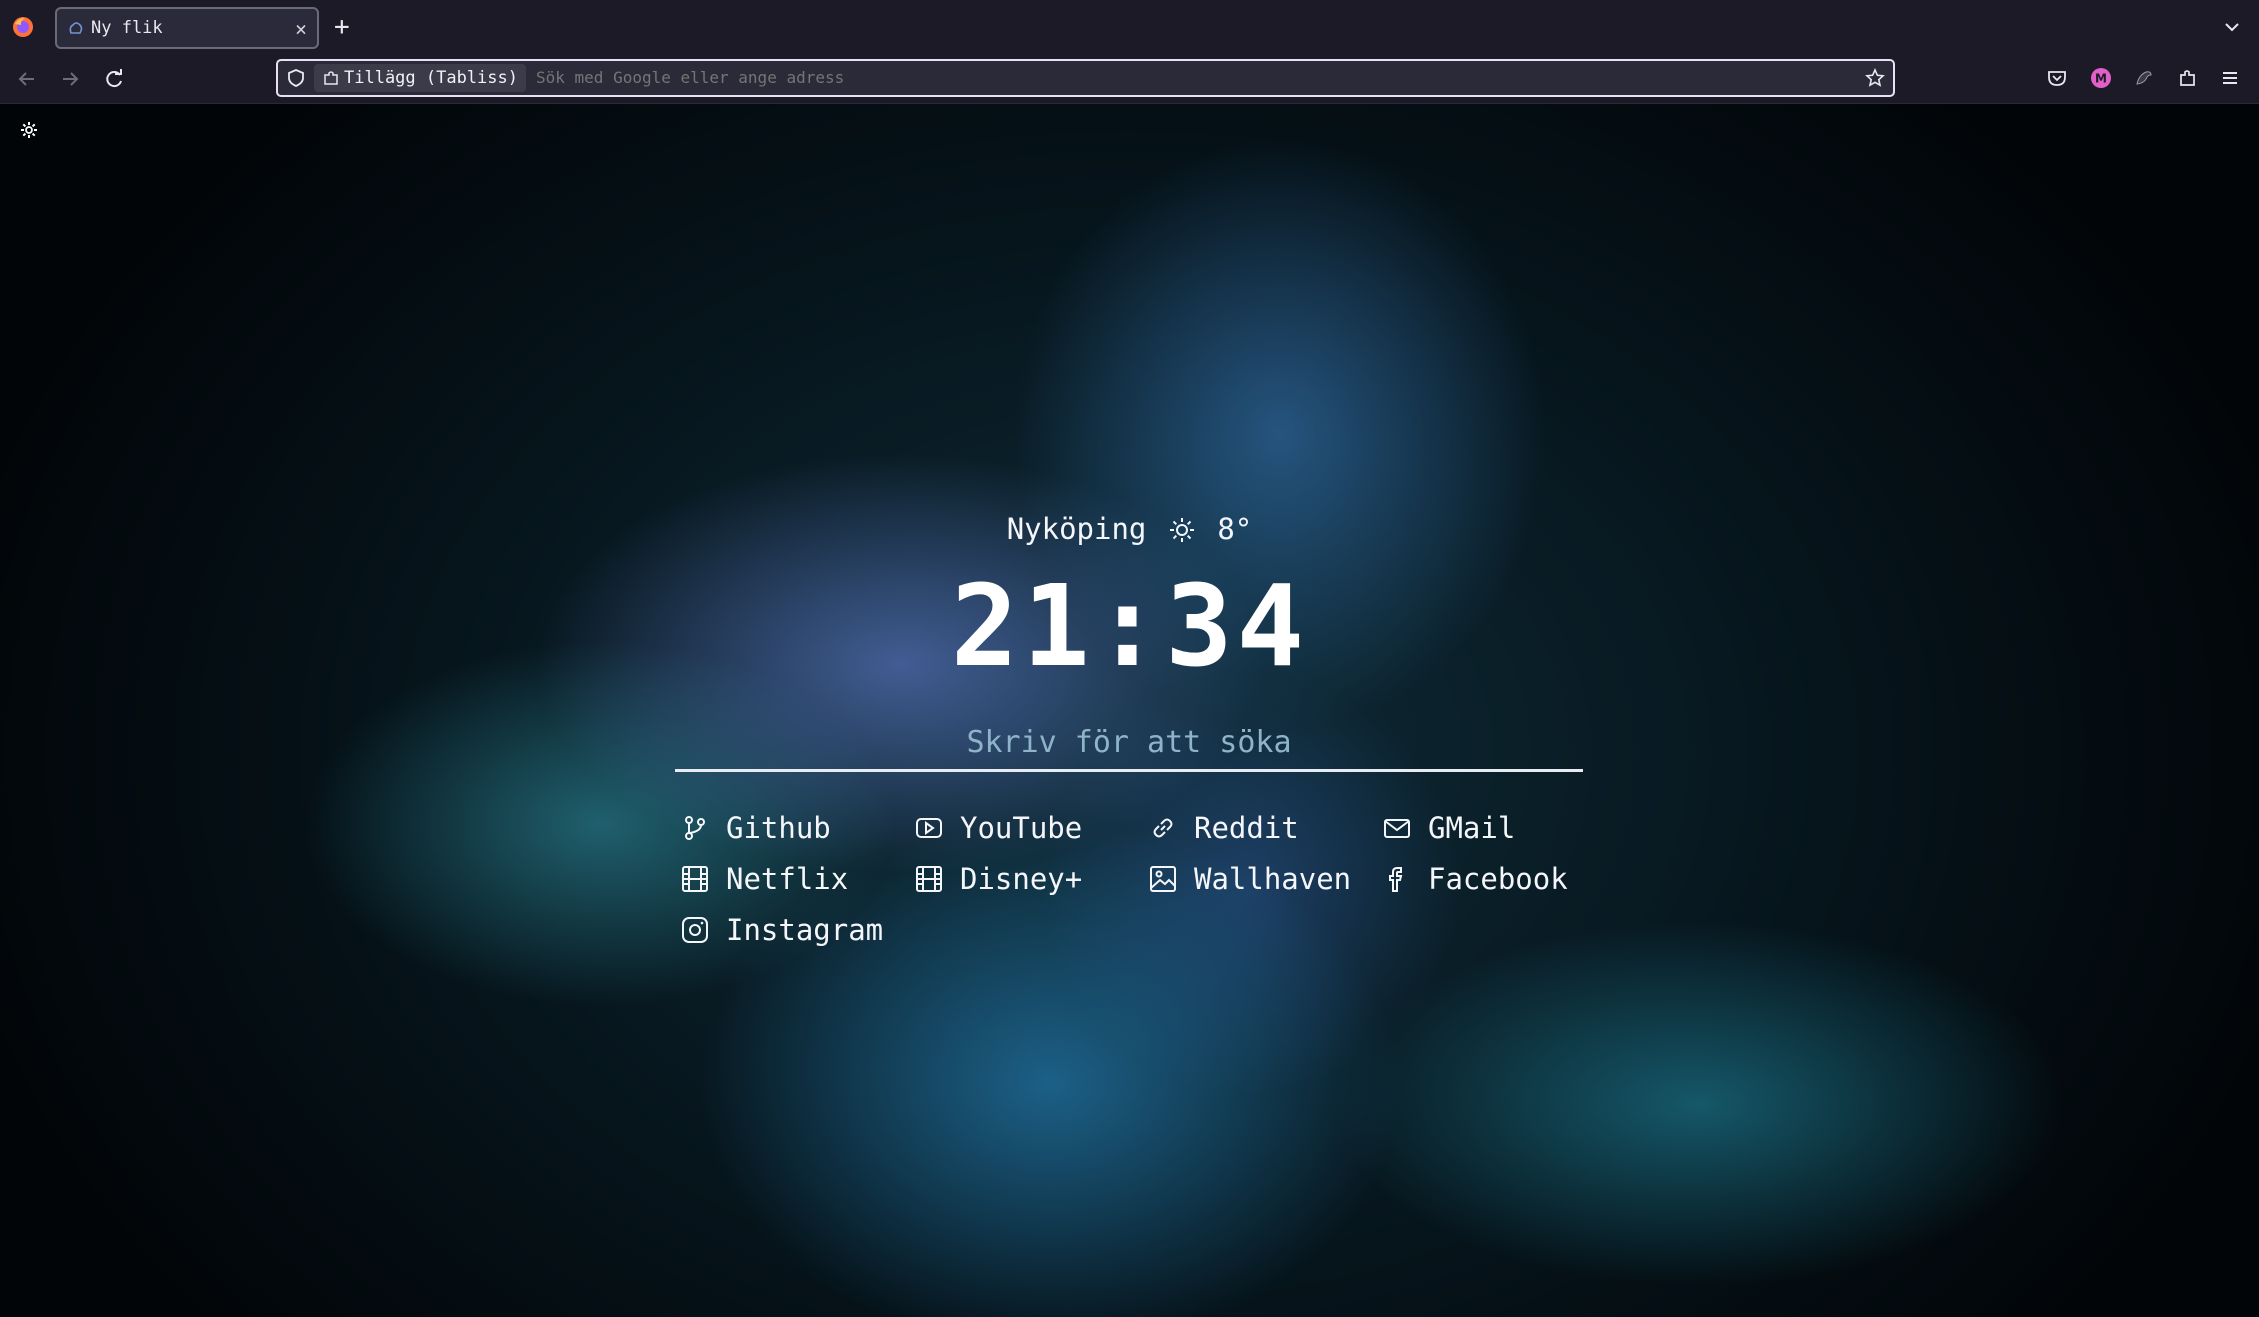  I want to click on new-tab-button: +, so click(342, 27).